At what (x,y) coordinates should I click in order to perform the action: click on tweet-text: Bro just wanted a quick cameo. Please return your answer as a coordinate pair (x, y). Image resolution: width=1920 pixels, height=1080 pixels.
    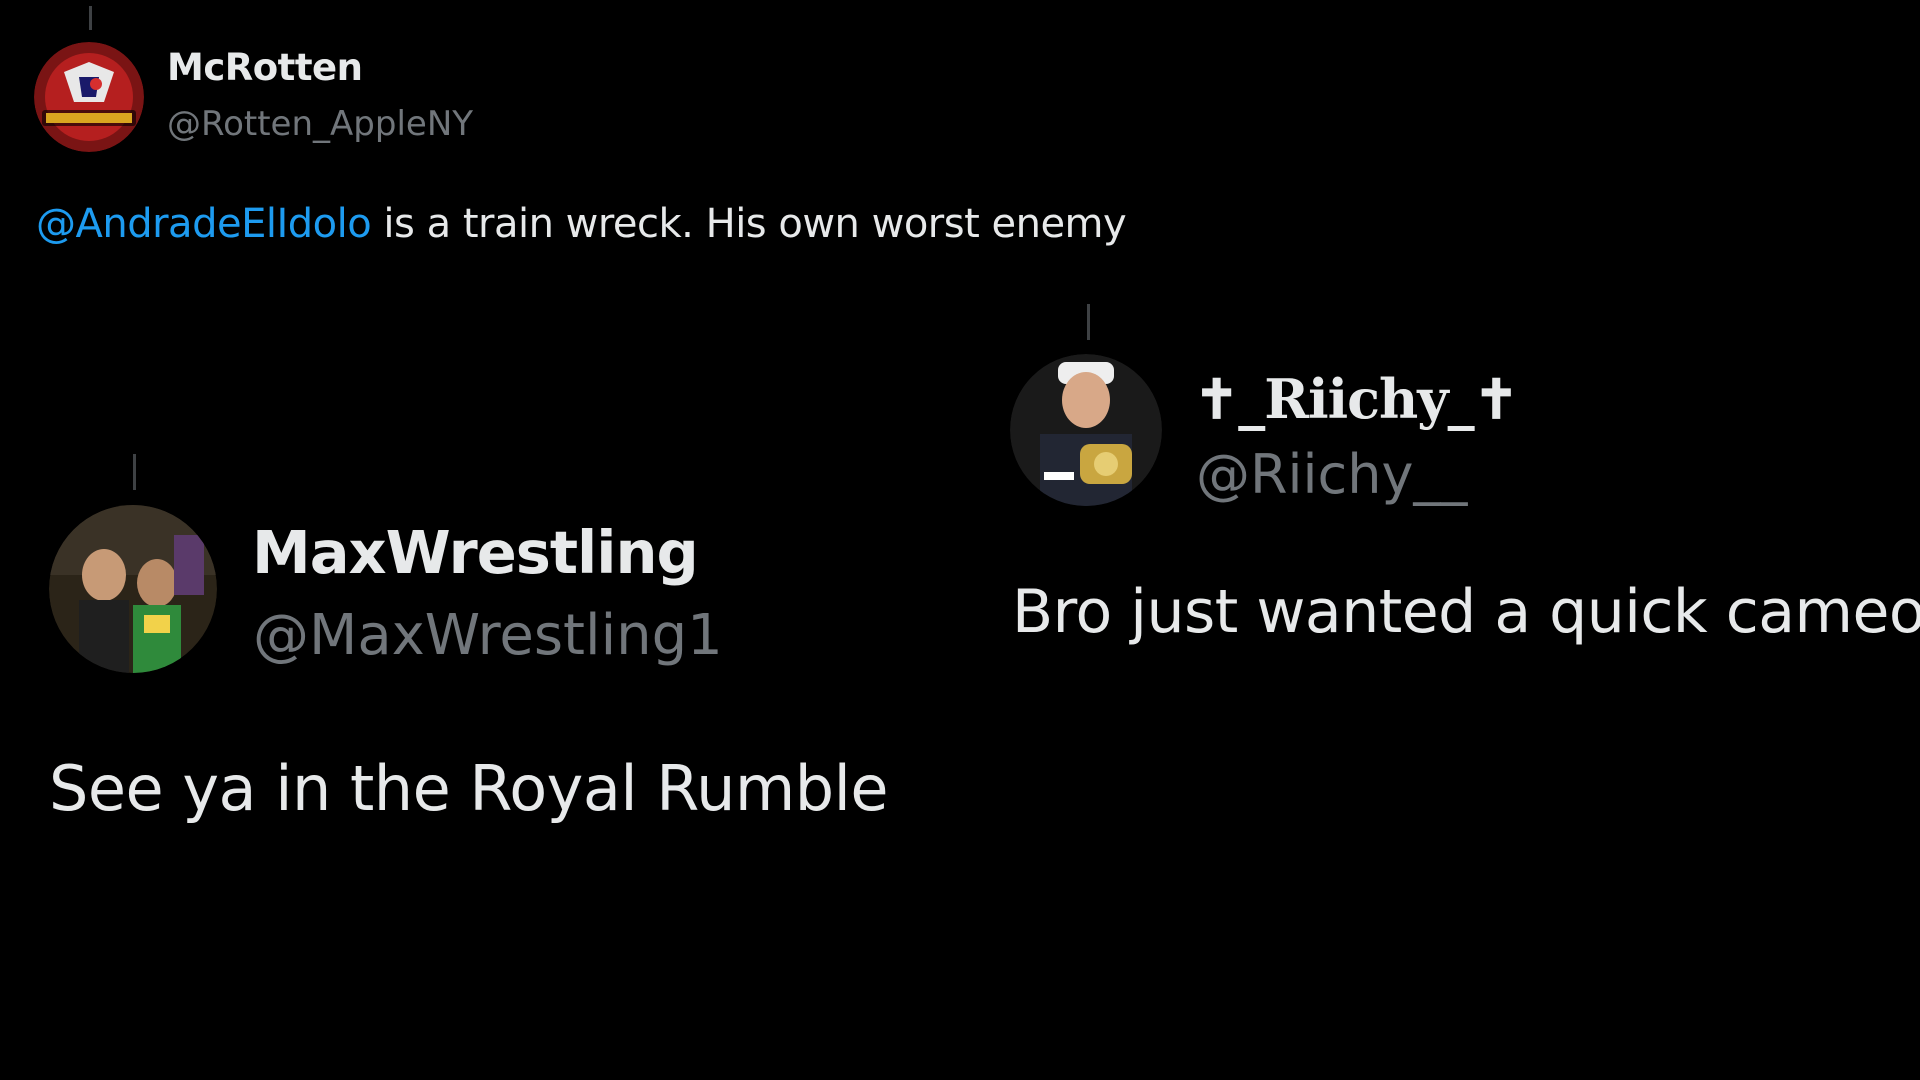
    Looking at the image, I should click on (1466, 612).